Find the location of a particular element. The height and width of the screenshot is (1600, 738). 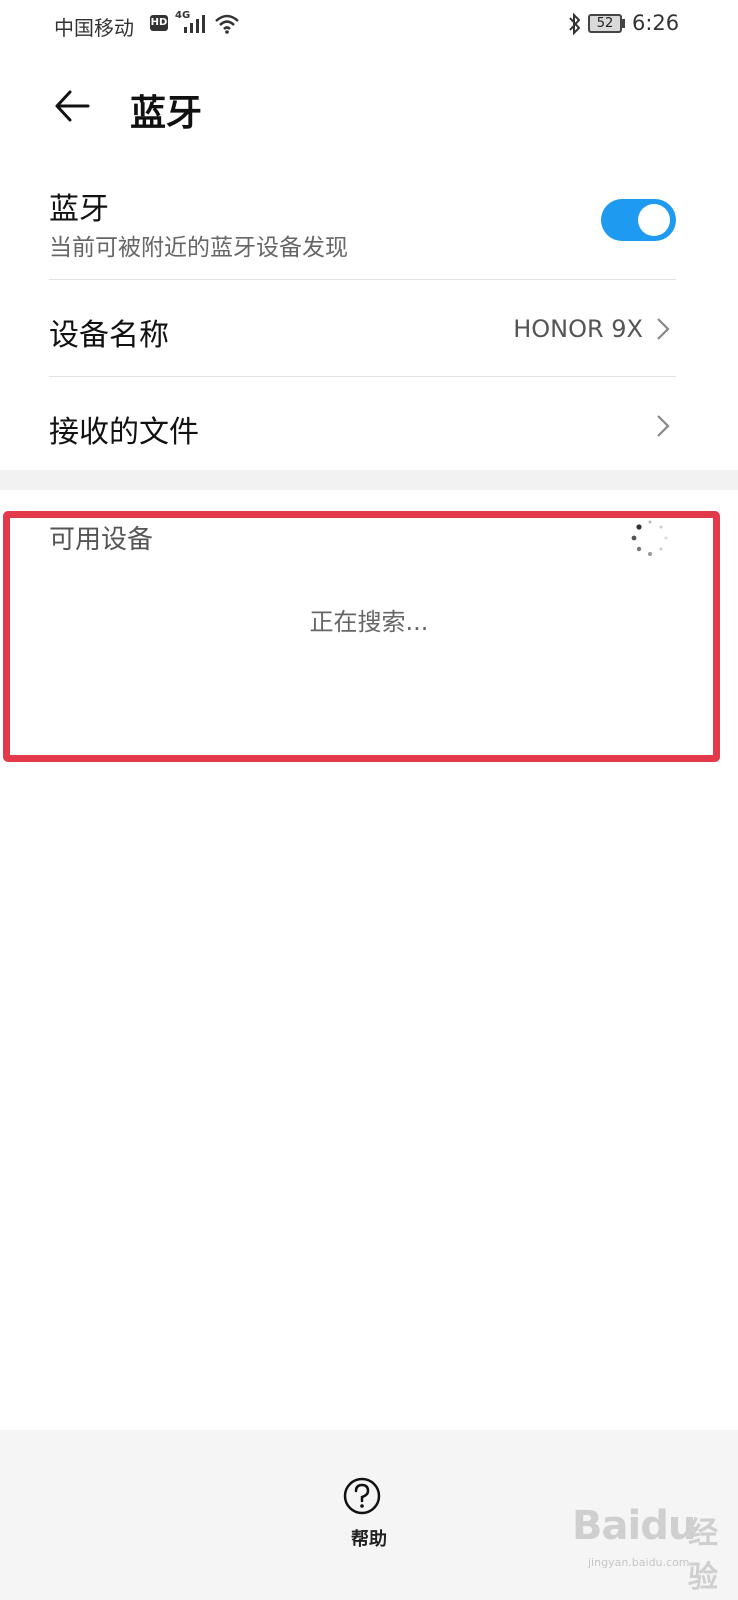

device-name-label: 设备名称 is located at coordinates (109, 332).